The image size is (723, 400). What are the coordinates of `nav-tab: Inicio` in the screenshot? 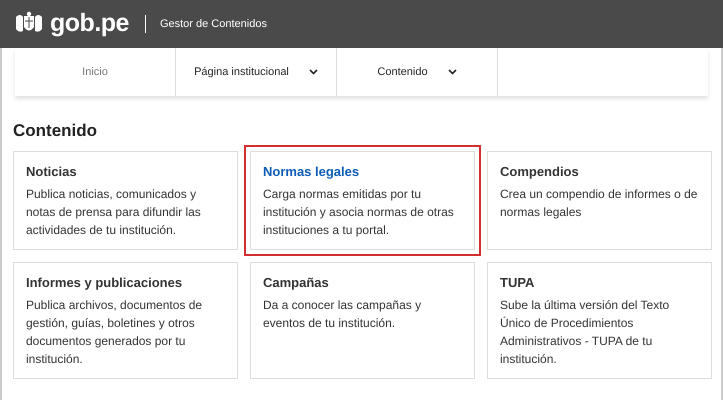 It's located at (95, 72).